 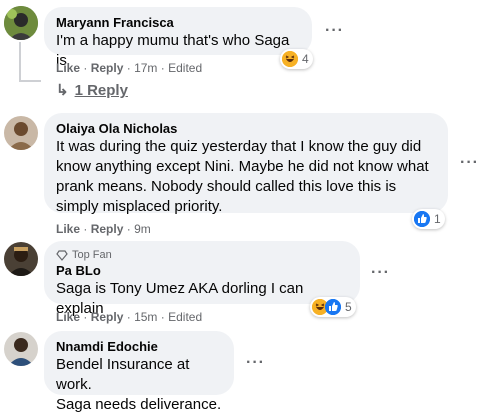 I want to click on comment-author: Olaiya Ola Nicholas, so click(x=246, y=128).